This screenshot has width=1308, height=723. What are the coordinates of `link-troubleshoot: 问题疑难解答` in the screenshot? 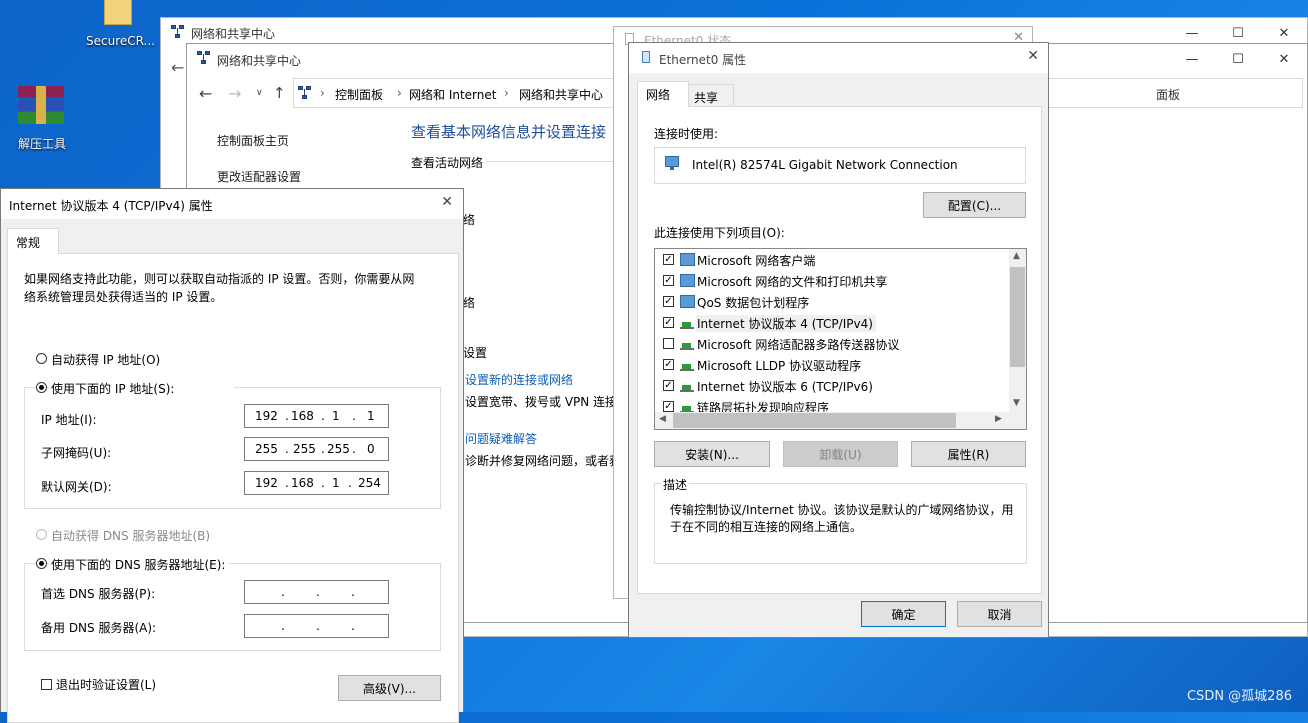 It's located at (501, 438).